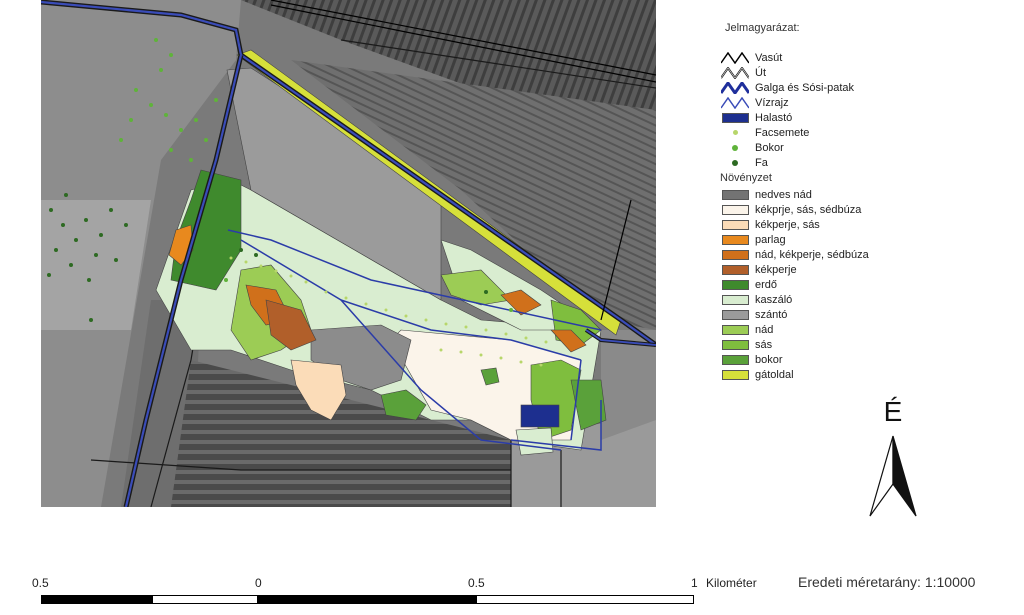 Image resolution: width=1024 pixels, height=615 pixels. Describe the element at coordinates (774, 117) in the screenshot. I see `legend-label: Halastó` at that location.